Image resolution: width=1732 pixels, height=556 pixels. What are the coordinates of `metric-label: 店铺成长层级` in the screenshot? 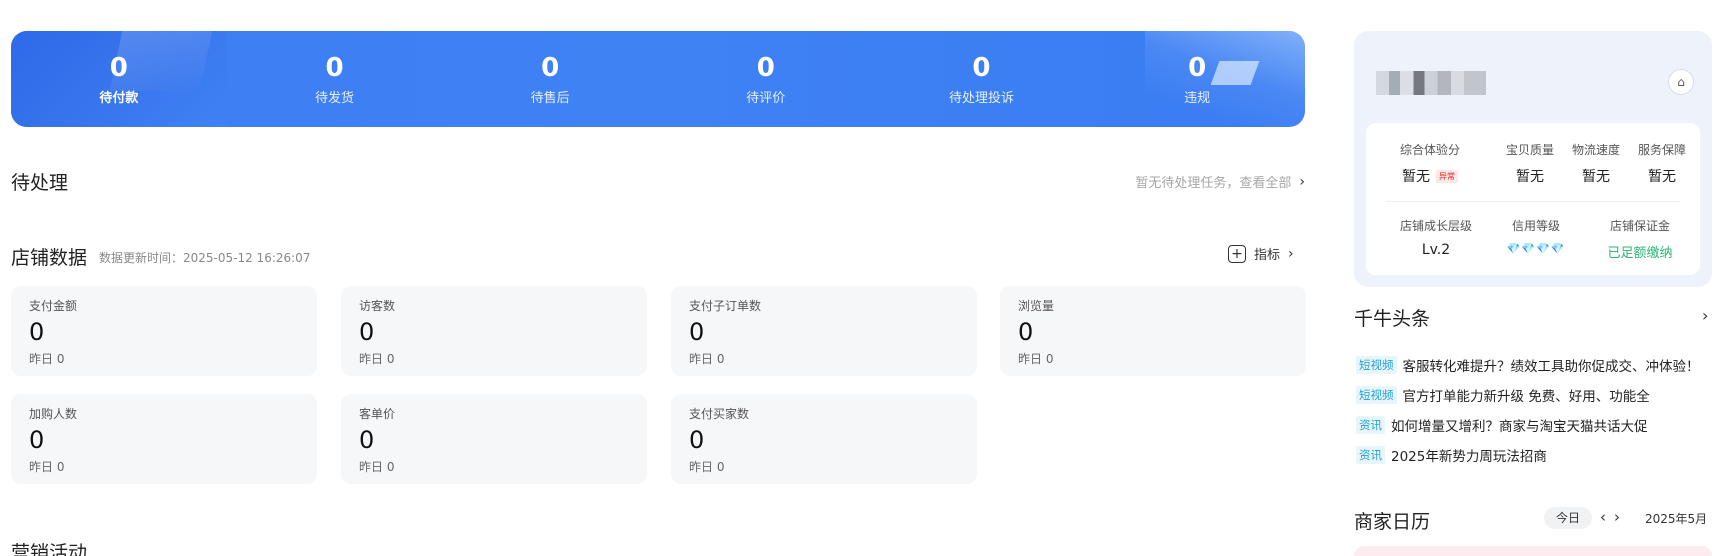 It's located at (1435, 226).